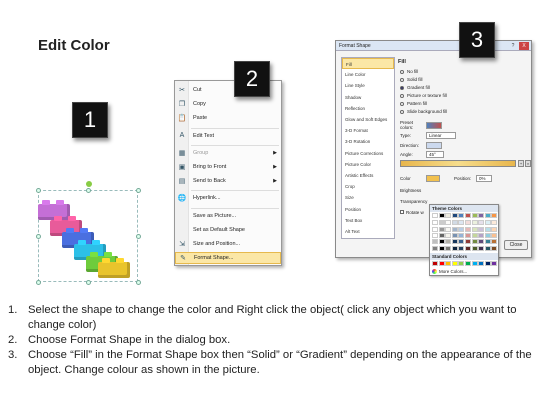 The width and height of the screenshot is (560, 420). Describe the element at coordinates (368, 164) in the screenshot. I see `nav-item-picture-color: Picture Color` at that location.